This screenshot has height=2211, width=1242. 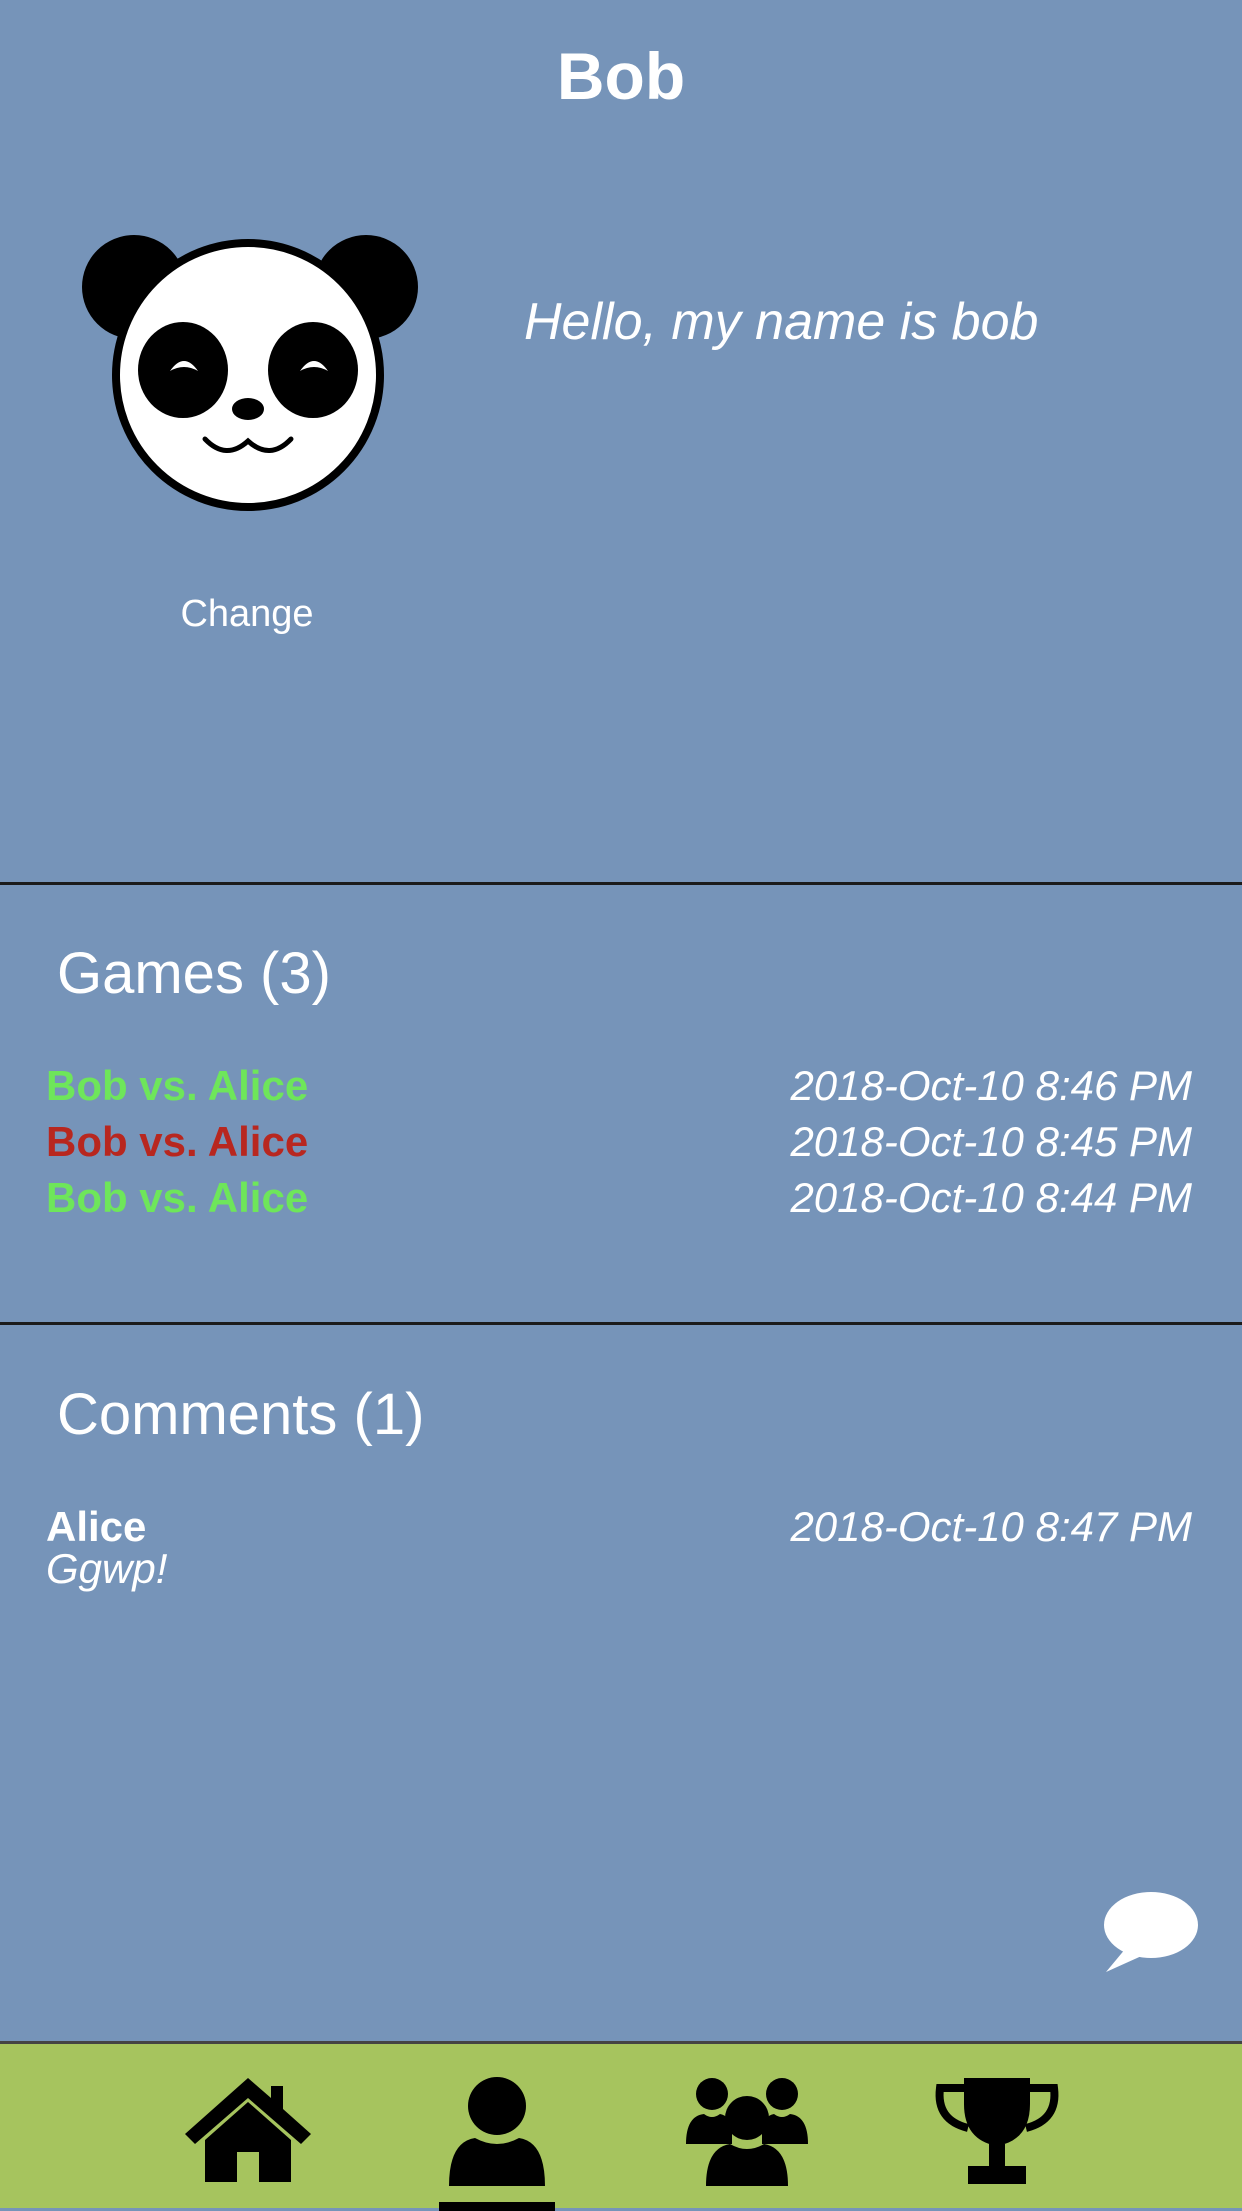 What do you see at coordinates (991, 1526) in the screenshot?
I see `comment-time: 2018-Oct-10 8:47 PM` at bounding box center [991, 1526].